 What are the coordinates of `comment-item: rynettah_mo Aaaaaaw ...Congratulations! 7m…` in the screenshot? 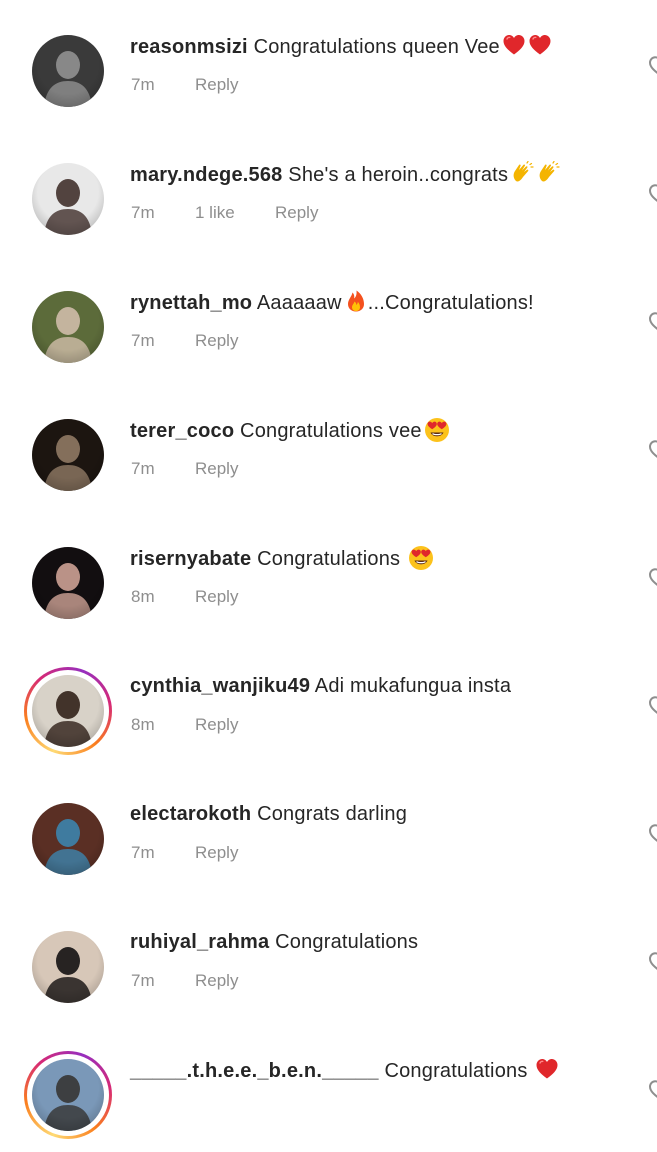 It's located at (328, 320).